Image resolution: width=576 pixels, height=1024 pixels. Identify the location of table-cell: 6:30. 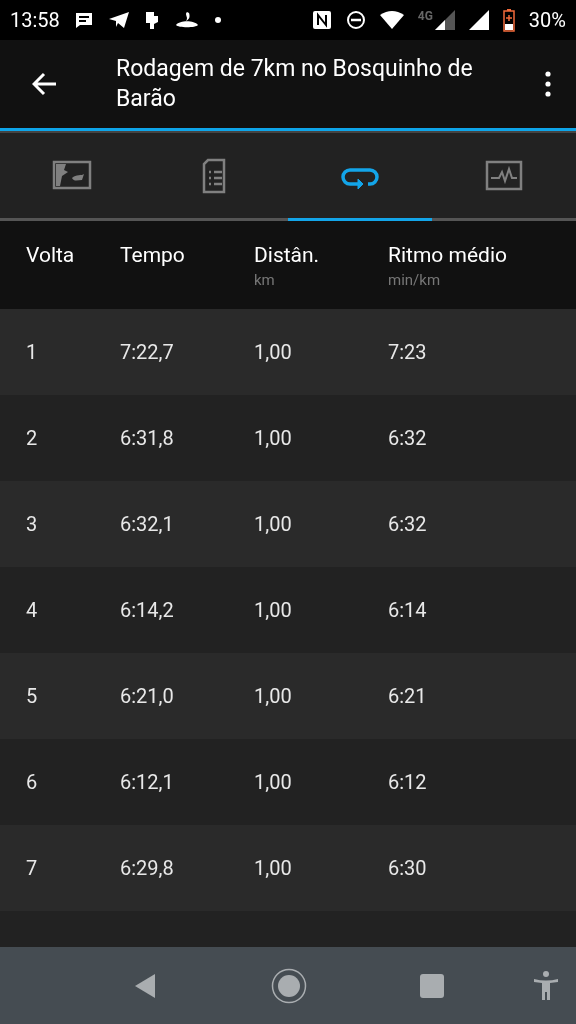
(407, 868).